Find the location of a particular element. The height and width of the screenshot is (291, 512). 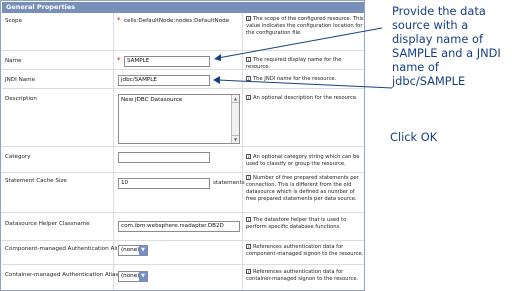

description-textarea: New JDBC Datasource ▲ ▼ is located at coordinates (179, 119).